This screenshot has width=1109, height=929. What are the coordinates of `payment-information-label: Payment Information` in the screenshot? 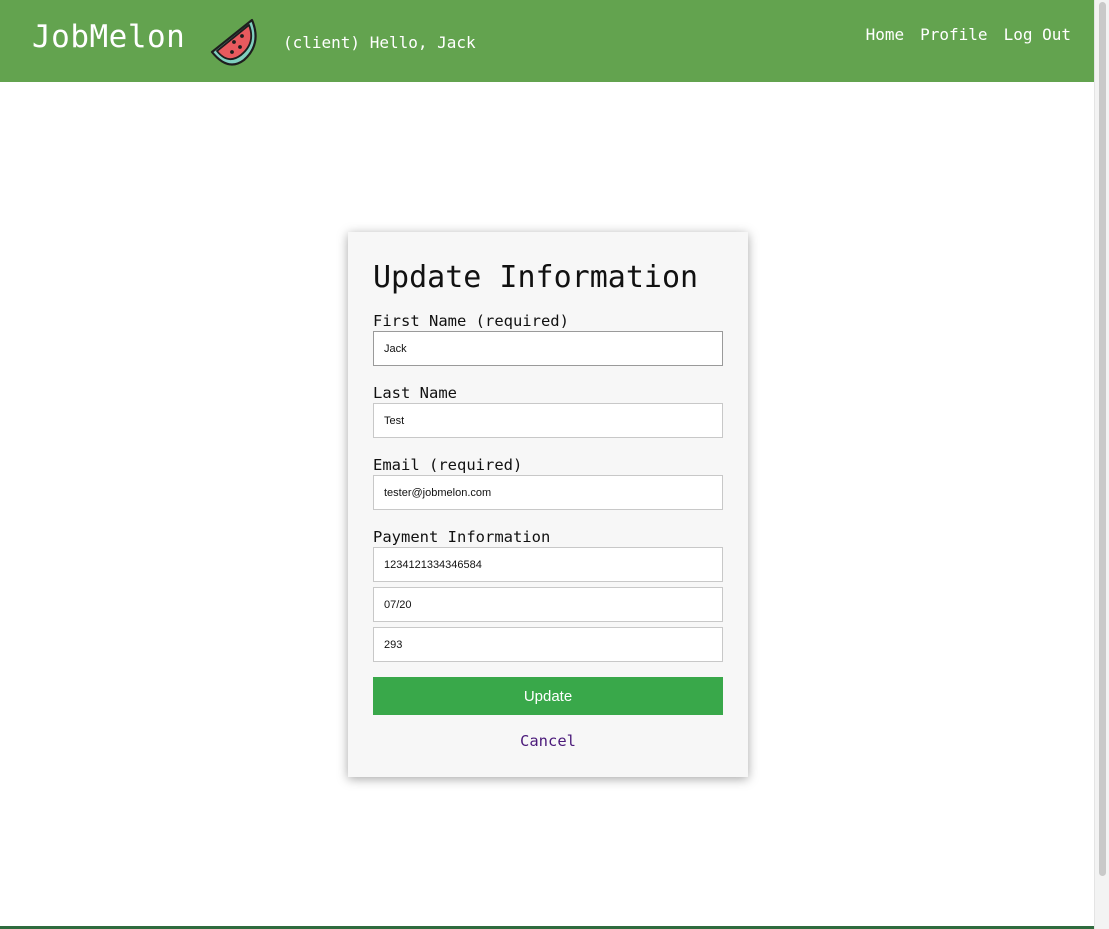 It's located at (462, 537).